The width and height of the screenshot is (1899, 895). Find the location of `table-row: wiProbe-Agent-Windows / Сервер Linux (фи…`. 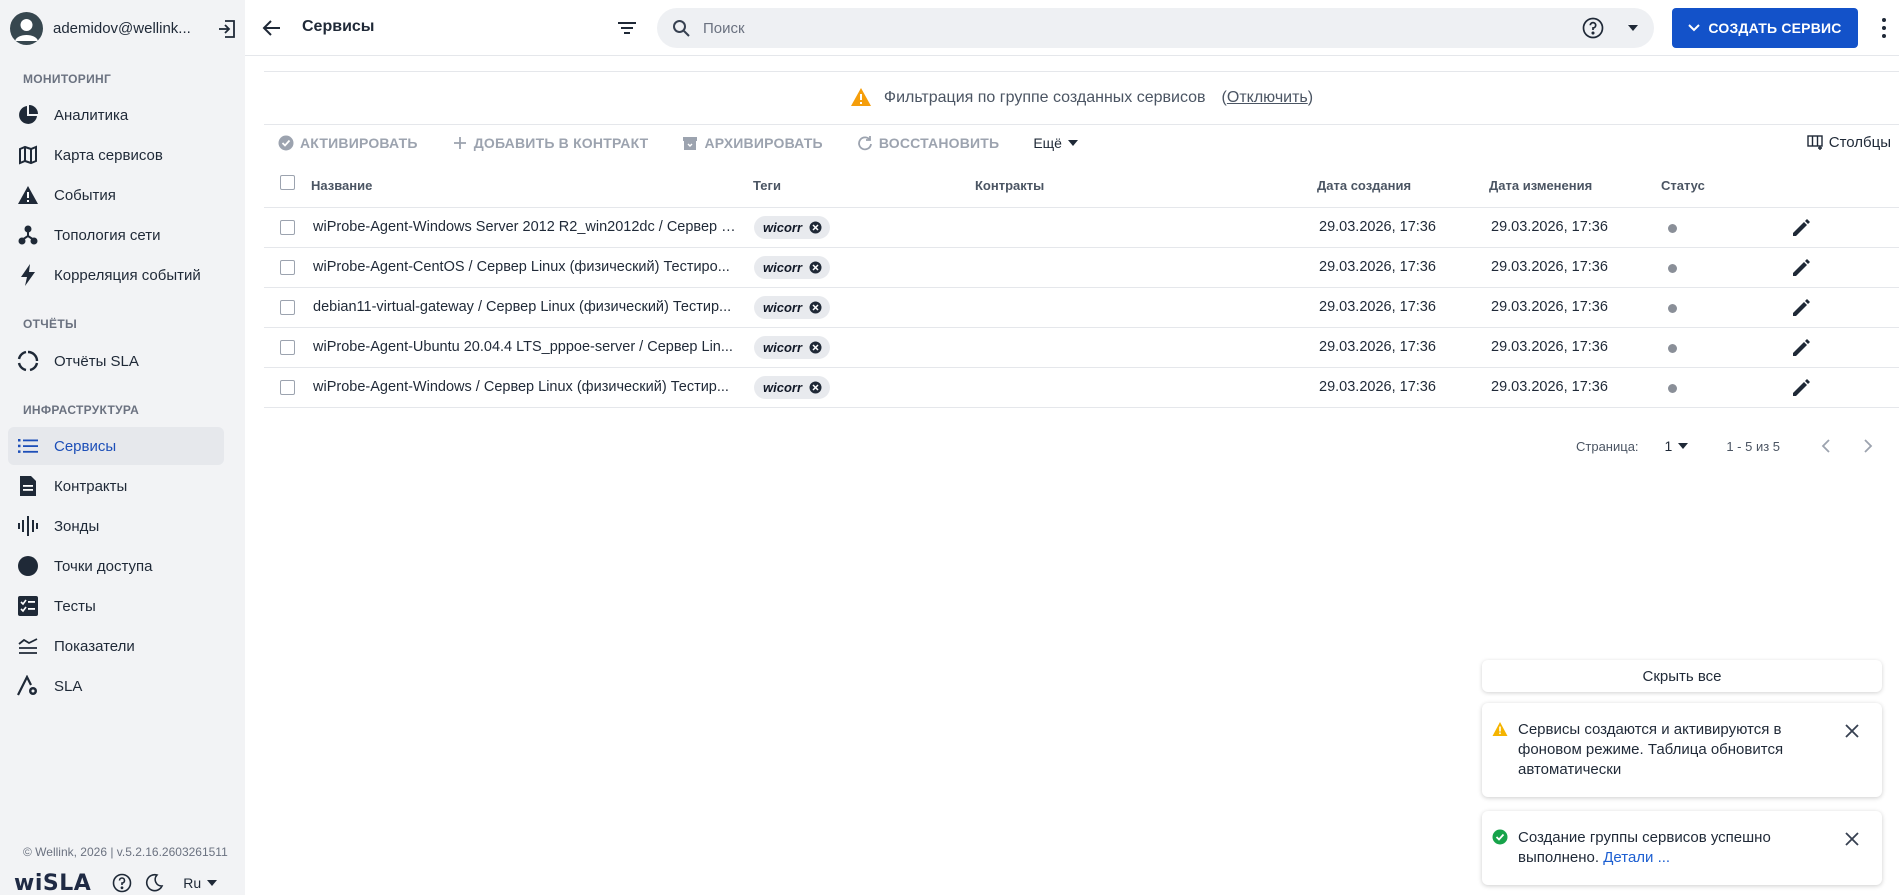

table-row: wiProbe-Agent-Windows / Сервер Linux (фи… is located at coordinates (1081, 388).